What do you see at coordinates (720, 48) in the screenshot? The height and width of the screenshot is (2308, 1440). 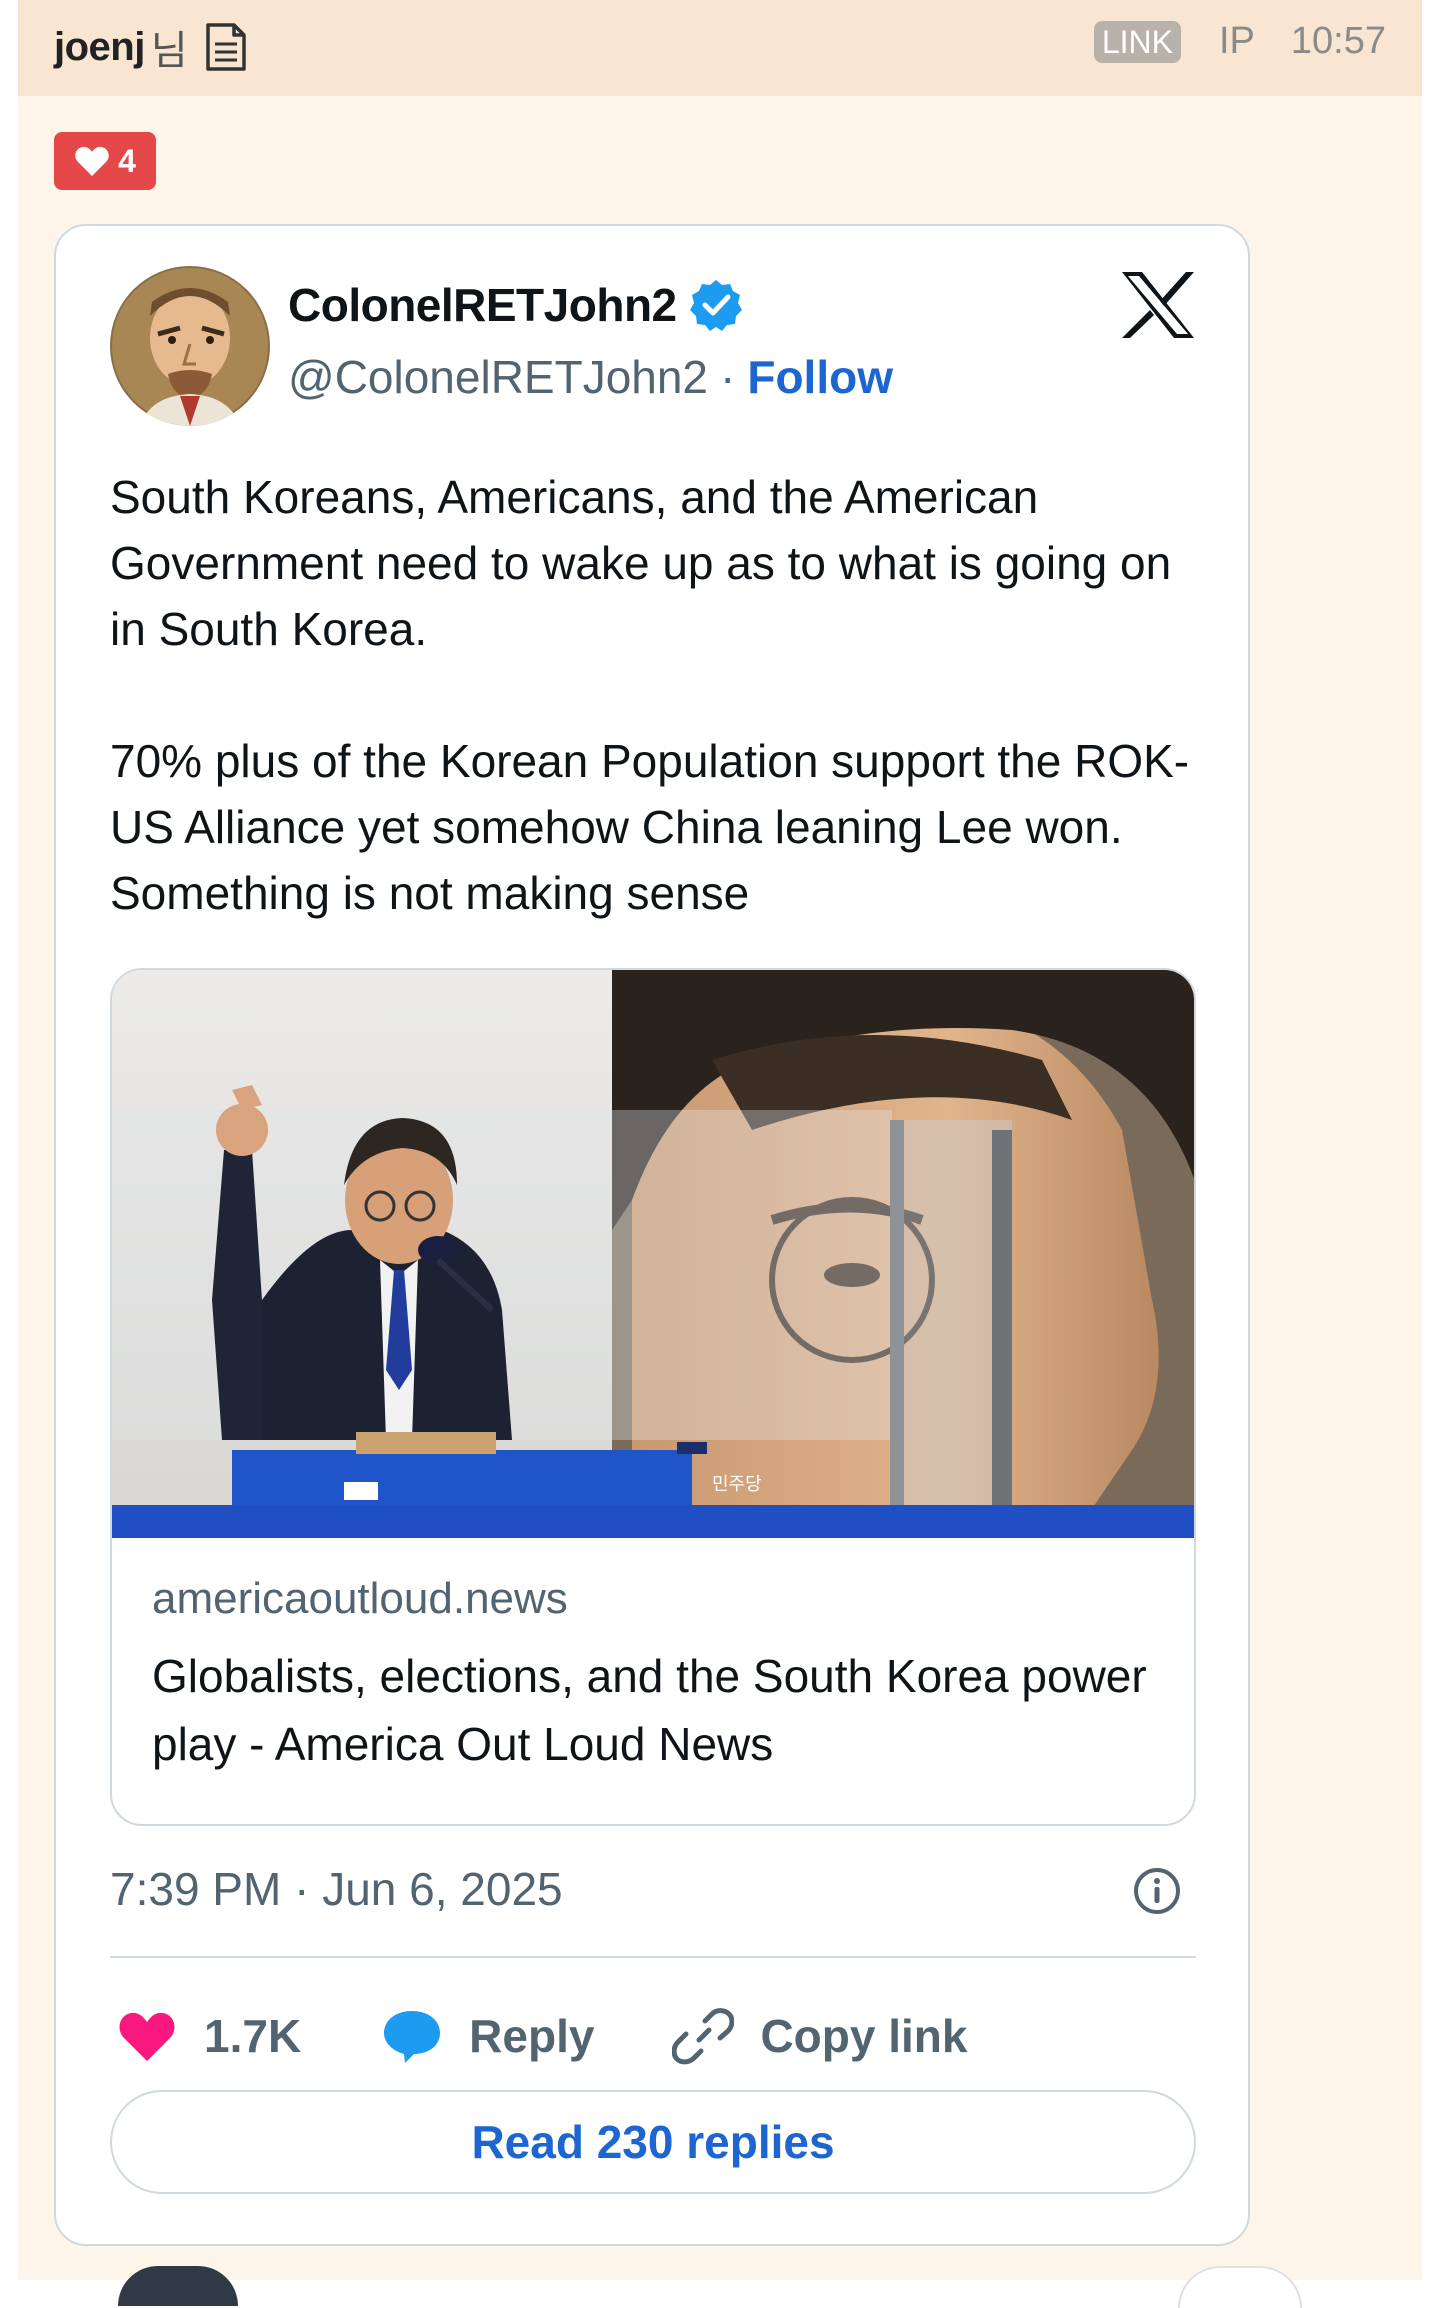 I see `post-header: joenj 님 LINK IP 10:57` at bounding box center [720, 48].